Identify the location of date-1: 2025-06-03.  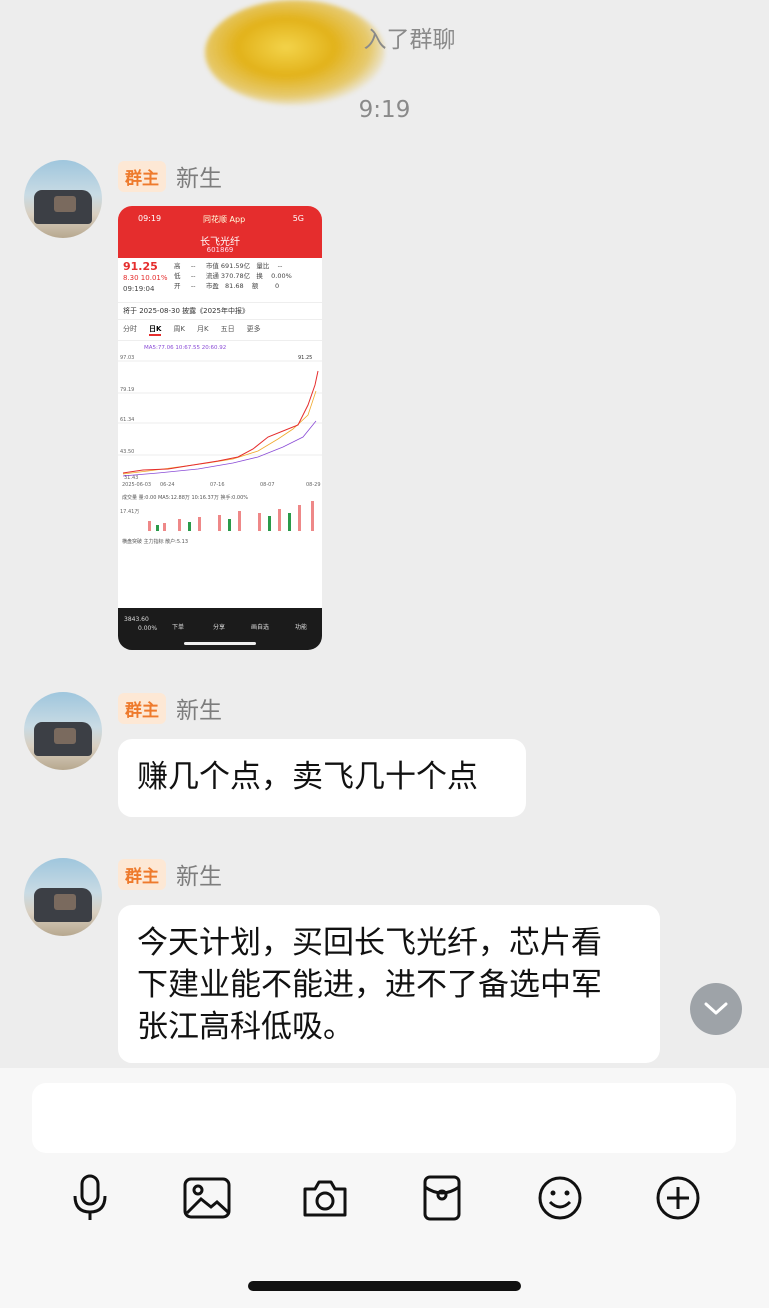
(136, 485).